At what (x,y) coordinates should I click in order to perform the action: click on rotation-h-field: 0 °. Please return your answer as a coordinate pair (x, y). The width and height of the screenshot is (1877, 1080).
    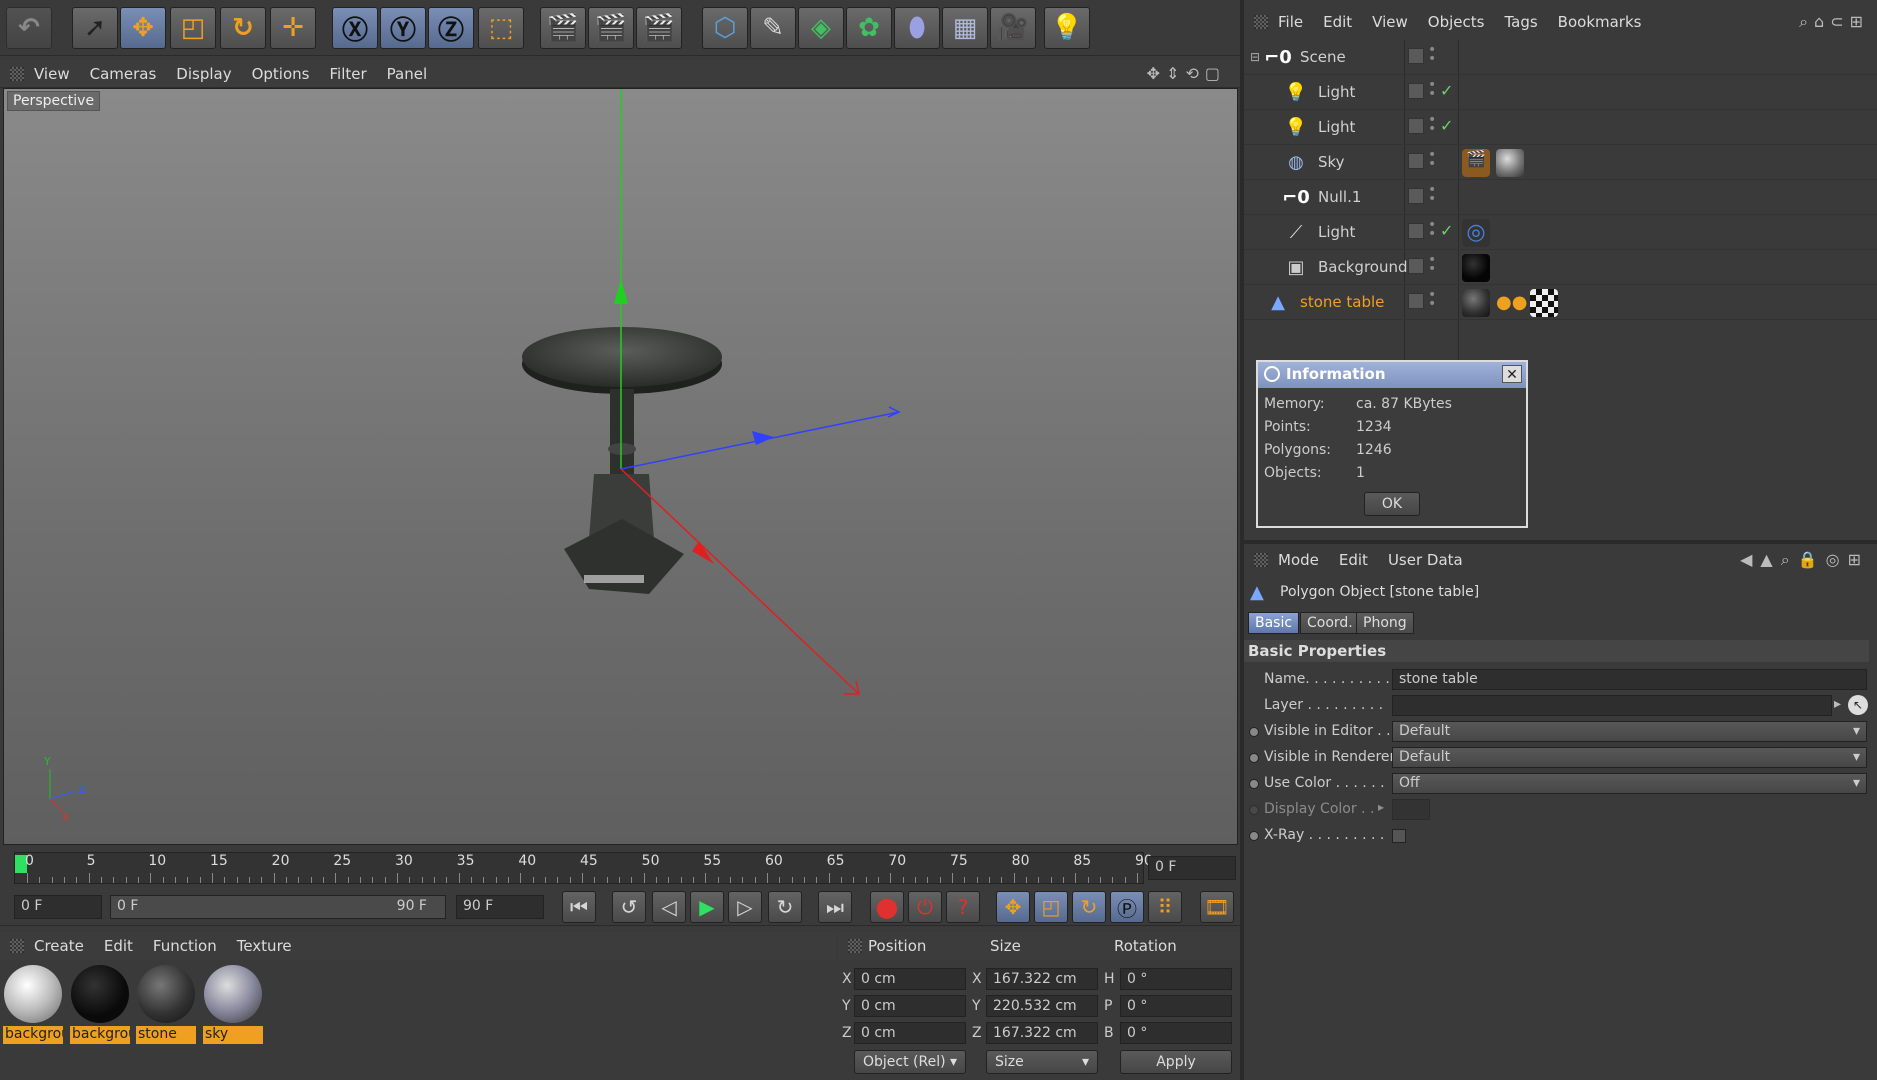
    Looking at the image, I should click on (1176, 979).